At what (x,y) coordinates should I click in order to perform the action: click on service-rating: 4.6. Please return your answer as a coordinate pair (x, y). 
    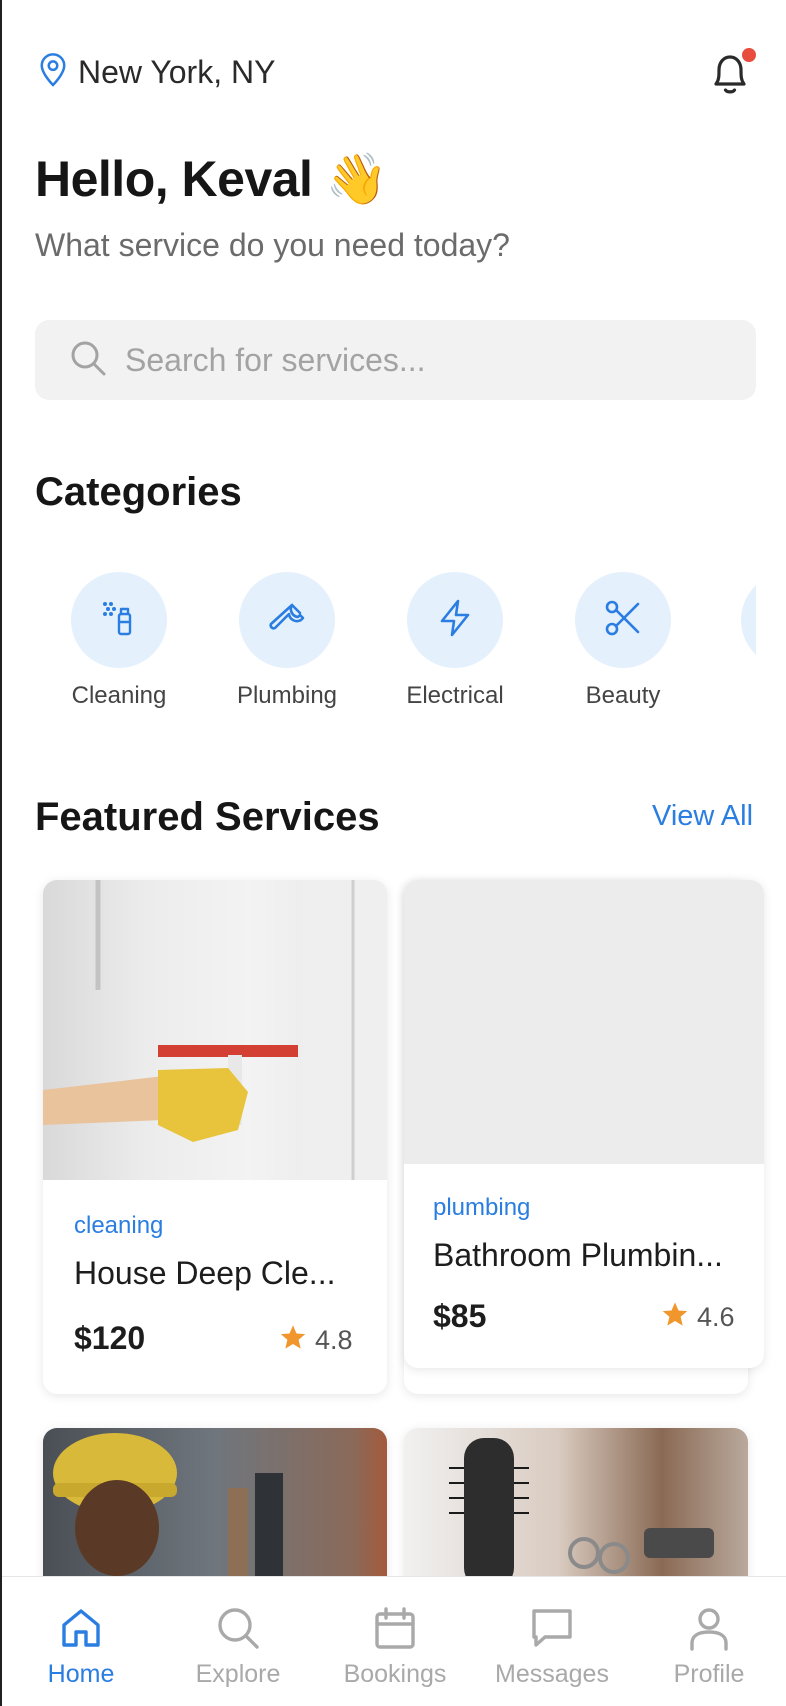
    Looking at the image, I should click on (698, 1317).